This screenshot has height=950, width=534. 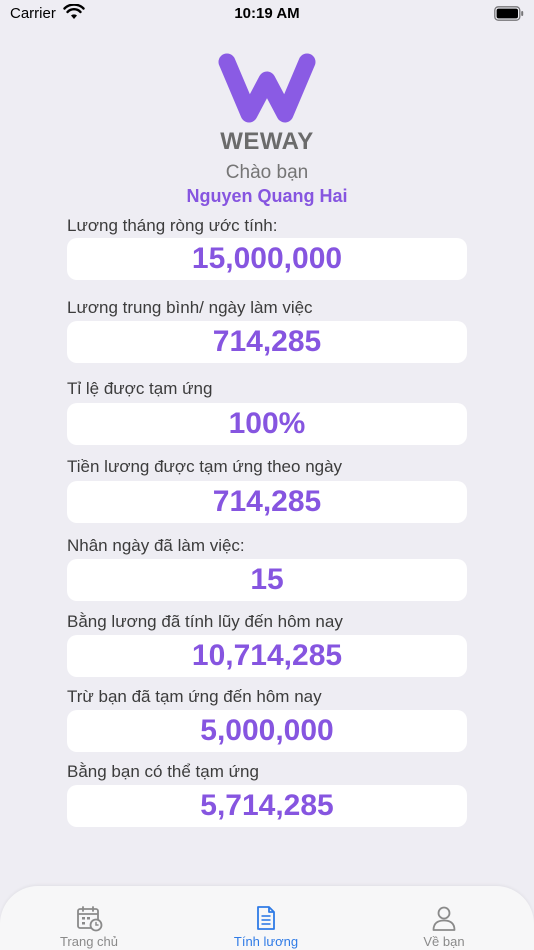 What do you see at coordinates (190, 307) in the screenshot?
I see `daily-average-label: Lương trung bình/ ngày làm việc` at bounding box center [190, 307].